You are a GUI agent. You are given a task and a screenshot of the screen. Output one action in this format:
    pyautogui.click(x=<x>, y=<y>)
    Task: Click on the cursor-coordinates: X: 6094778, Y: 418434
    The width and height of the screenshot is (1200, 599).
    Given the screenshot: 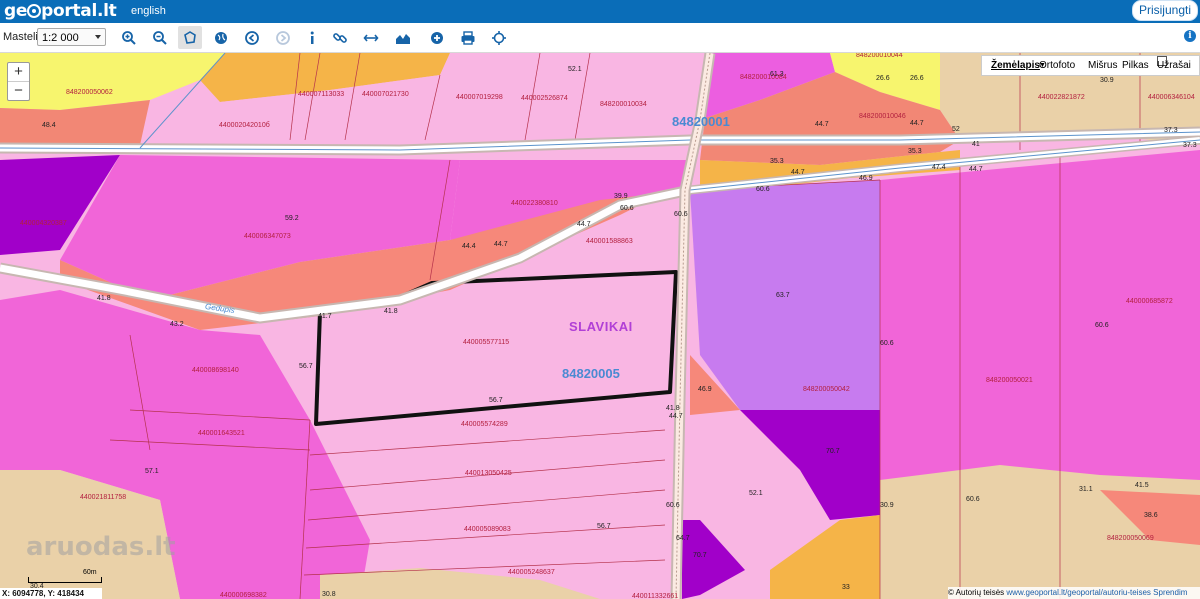 What is the action you would take?
    pyautogui.click(x=51, y=593)
    